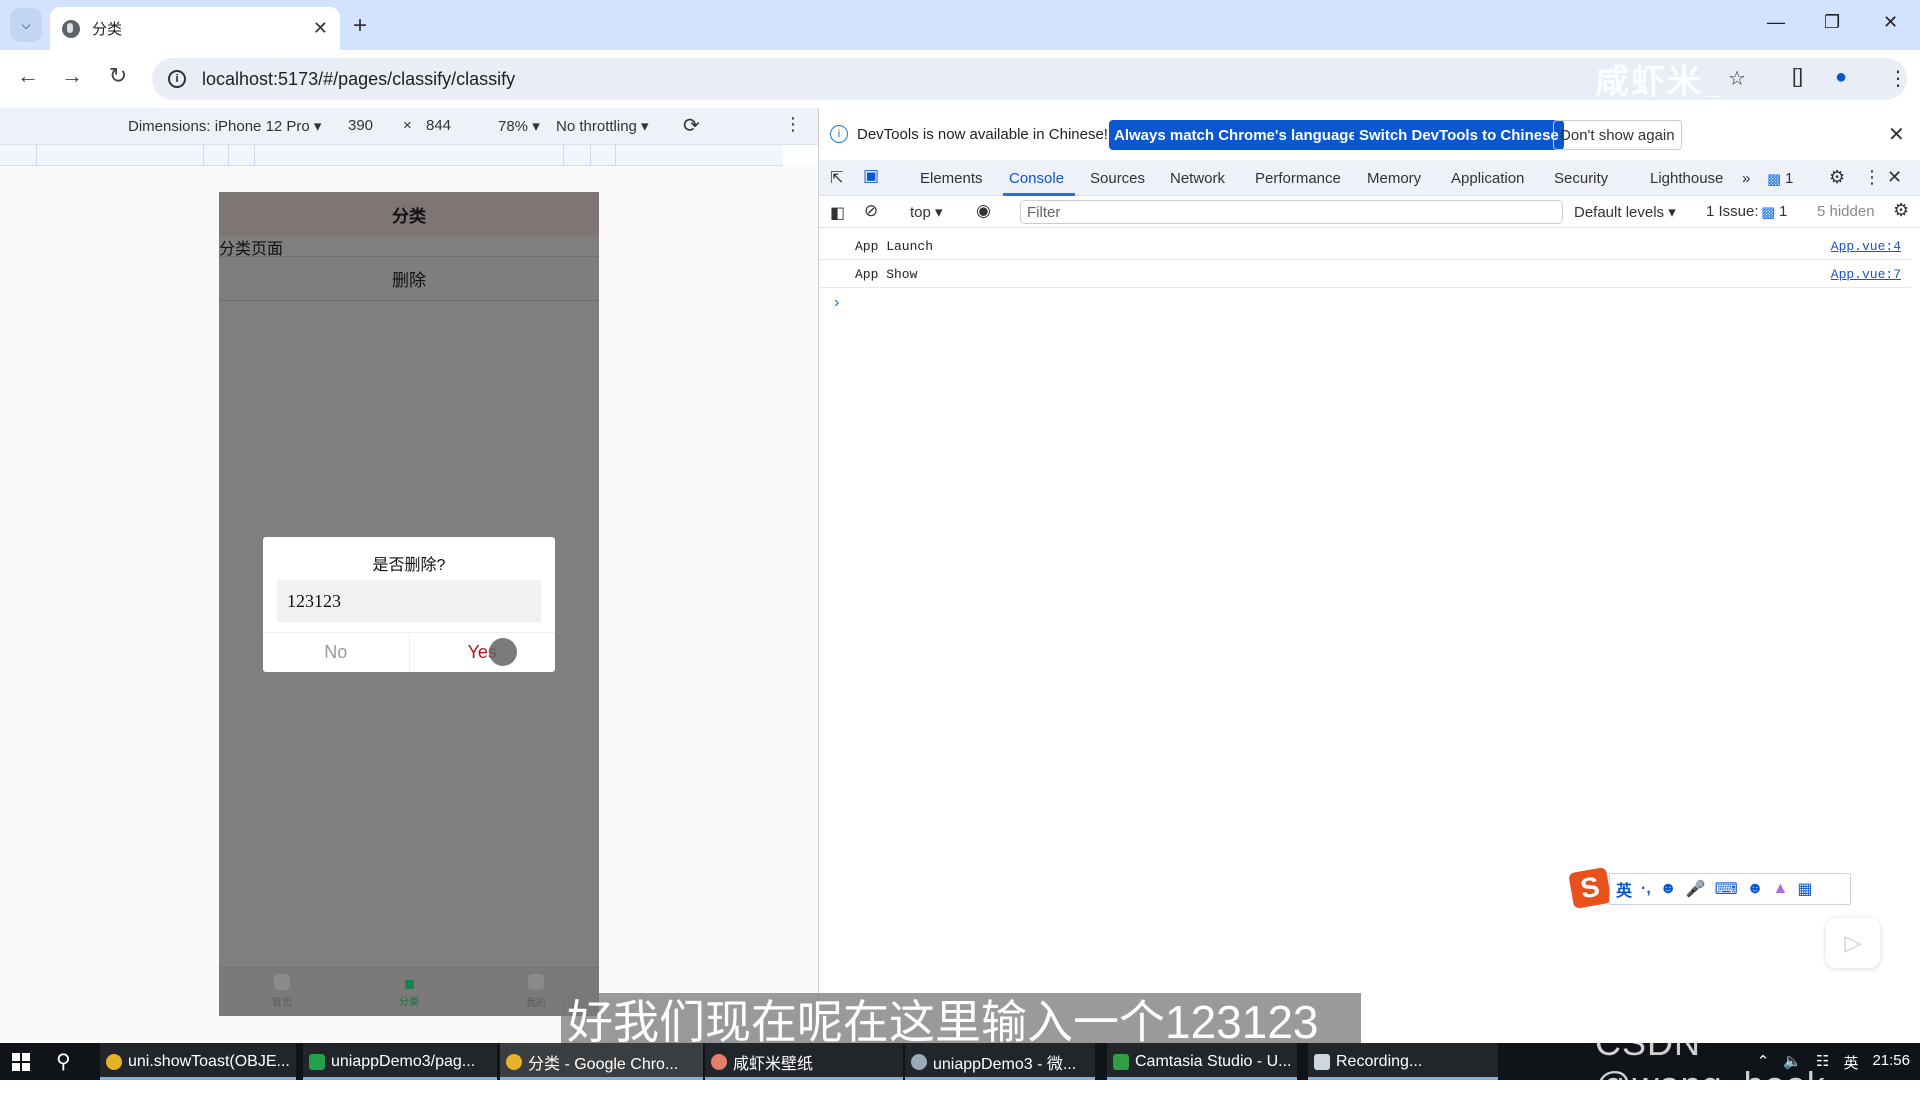  I want to click on zoom-select: 78% ▾, so click(519, 126).